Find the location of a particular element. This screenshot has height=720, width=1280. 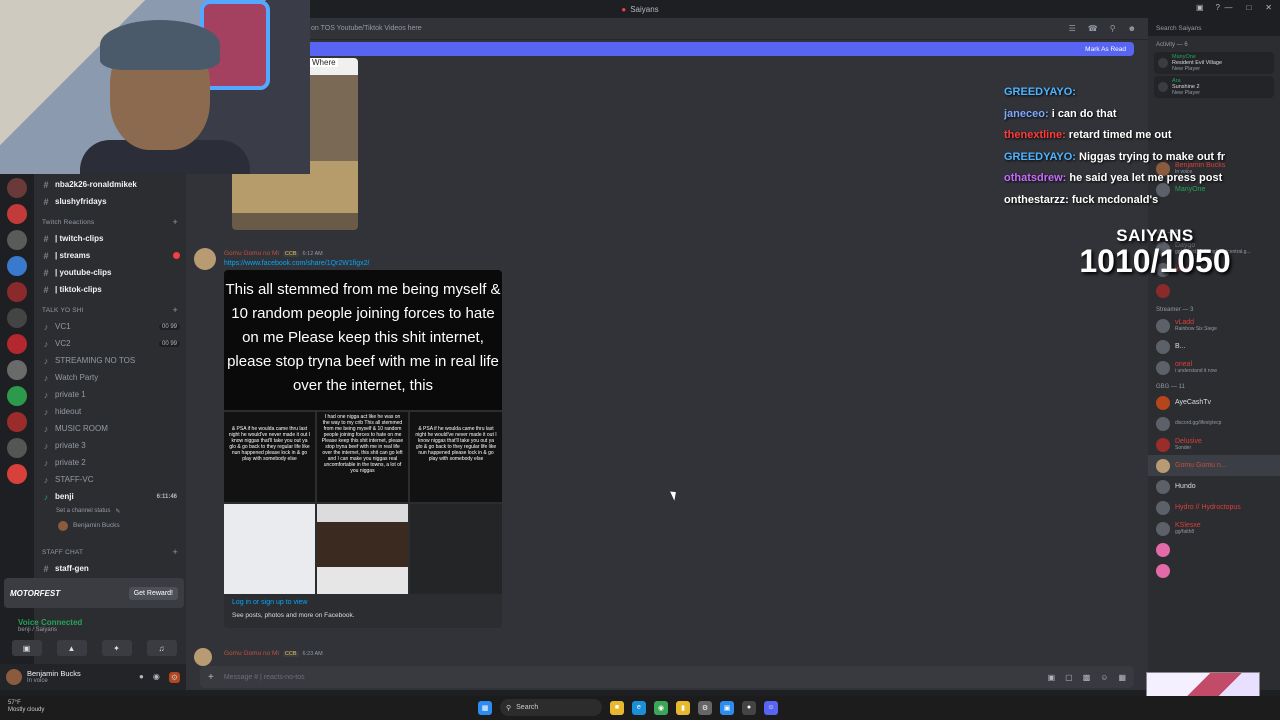

member-item: Hundo is located at coordinates (1214, 486).